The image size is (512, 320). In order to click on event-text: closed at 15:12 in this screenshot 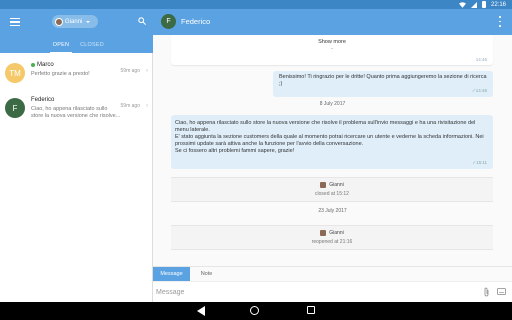, I will do `click(332, 194)`.